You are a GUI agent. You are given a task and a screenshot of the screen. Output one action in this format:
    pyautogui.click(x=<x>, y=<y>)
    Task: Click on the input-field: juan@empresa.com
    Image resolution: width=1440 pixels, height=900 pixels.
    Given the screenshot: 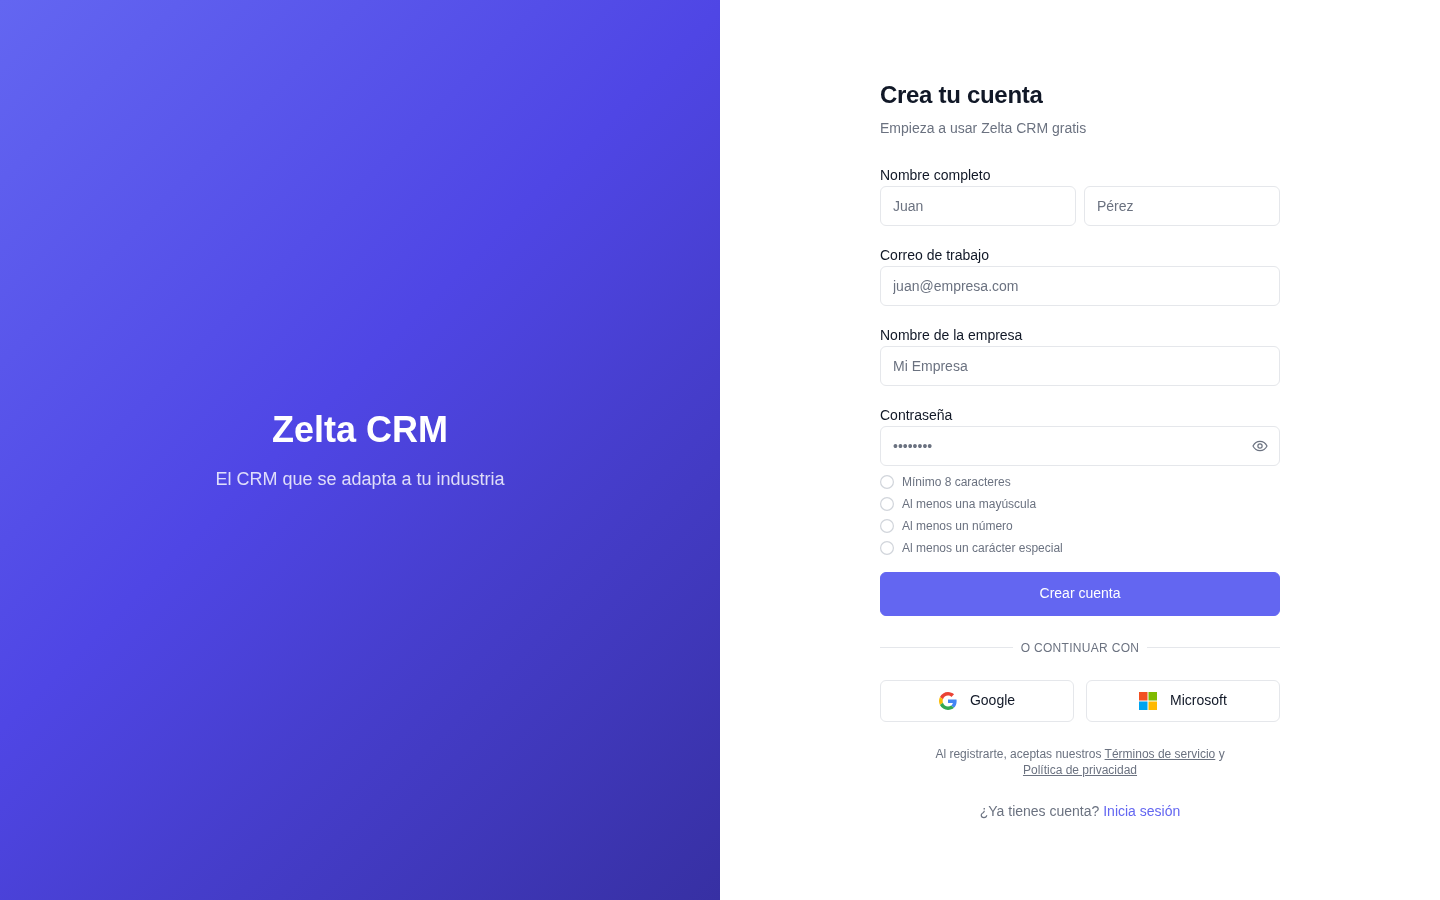 What is the action you would take?
    pyautogui.click(x=1080, y=285)
    